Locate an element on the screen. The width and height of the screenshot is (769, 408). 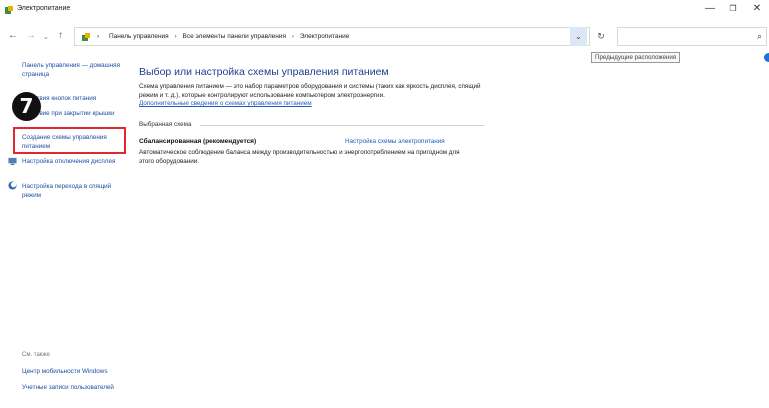
search-icon: ⌕ is located at coordinates (759, 36).